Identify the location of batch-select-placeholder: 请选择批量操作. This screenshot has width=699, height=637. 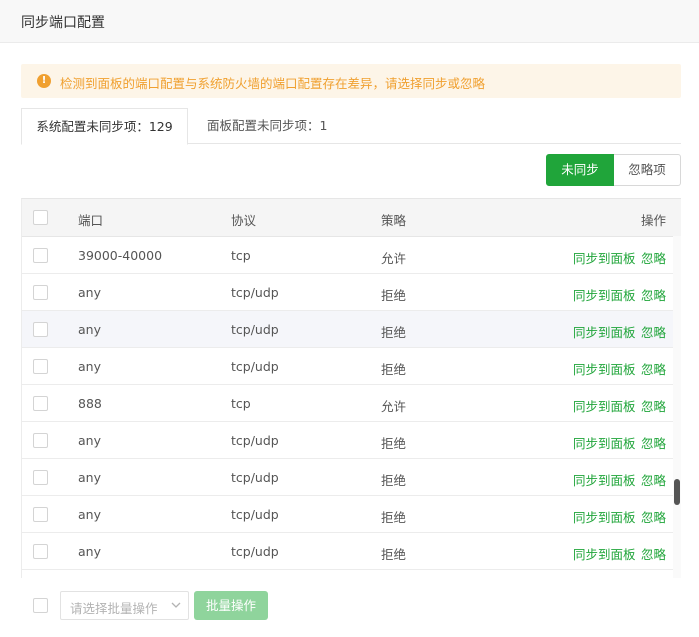
(114, 608).